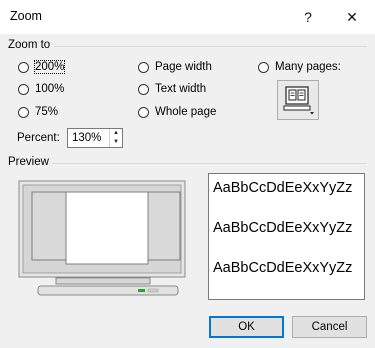 The image size is (375, 348). Describe the element at coordinates (209, 163) in the screenshot. I see `preview-divider` at that location.